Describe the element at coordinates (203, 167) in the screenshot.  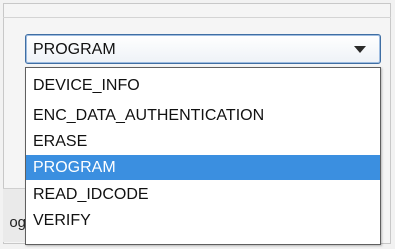
I see `dropdown-option-program: PROGRAM` at that location.